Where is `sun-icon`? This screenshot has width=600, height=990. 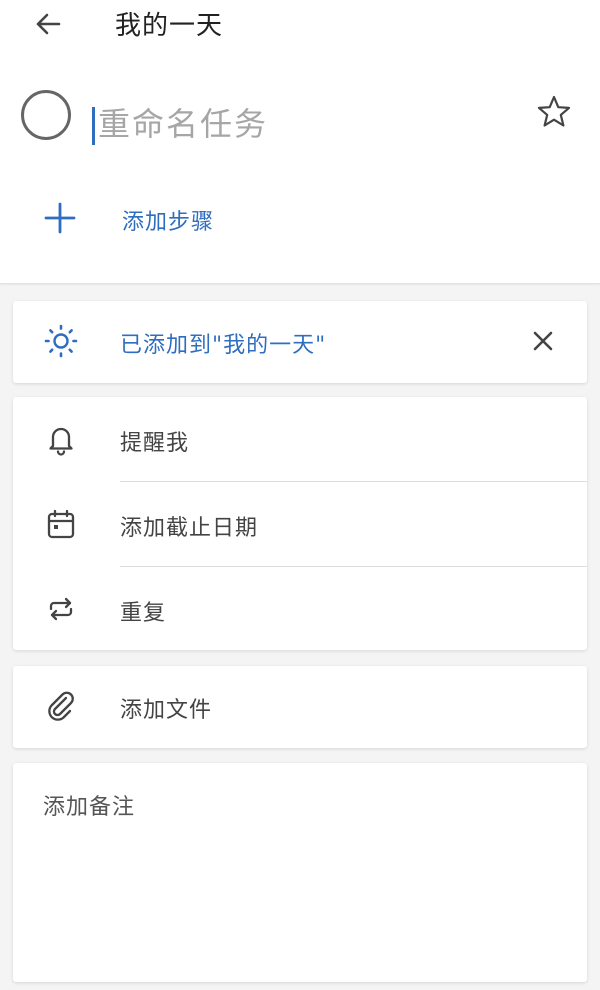
sun-icon is located at coordinates (61, 341).